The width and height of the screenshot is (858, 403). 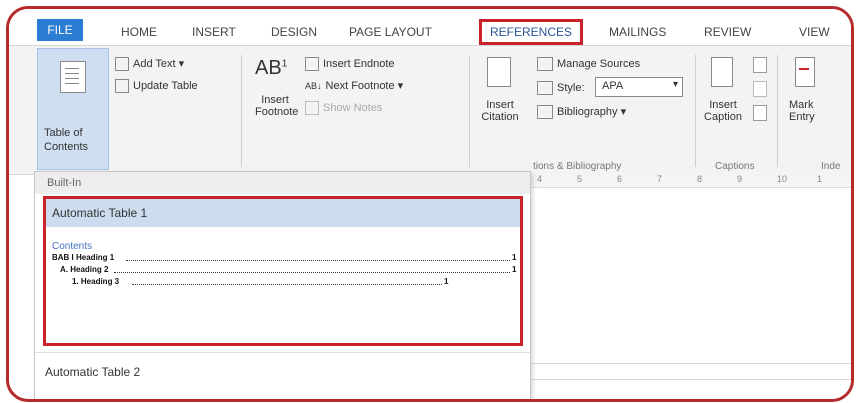 What do you see at coordinates (313, 86) in the screenshot?
I see `next-footnote-icon: AB↓` at bounding box center [313, 86].